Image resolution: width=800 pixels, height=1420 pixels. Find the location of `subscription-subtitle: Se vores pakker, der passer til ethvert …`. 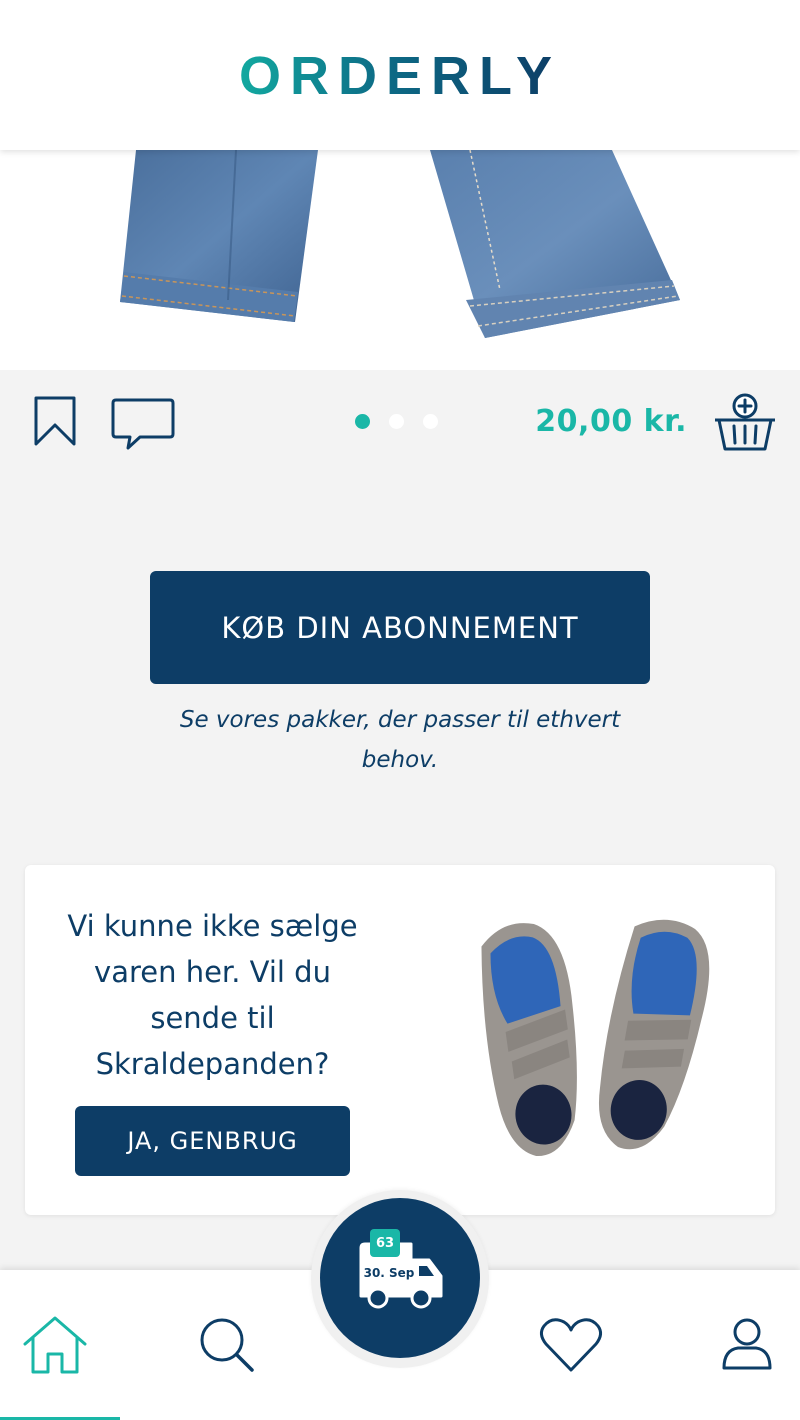

subscription-subtitle: Se vores pakker, der passer til ethvert … is located at coordinates (400, 740).